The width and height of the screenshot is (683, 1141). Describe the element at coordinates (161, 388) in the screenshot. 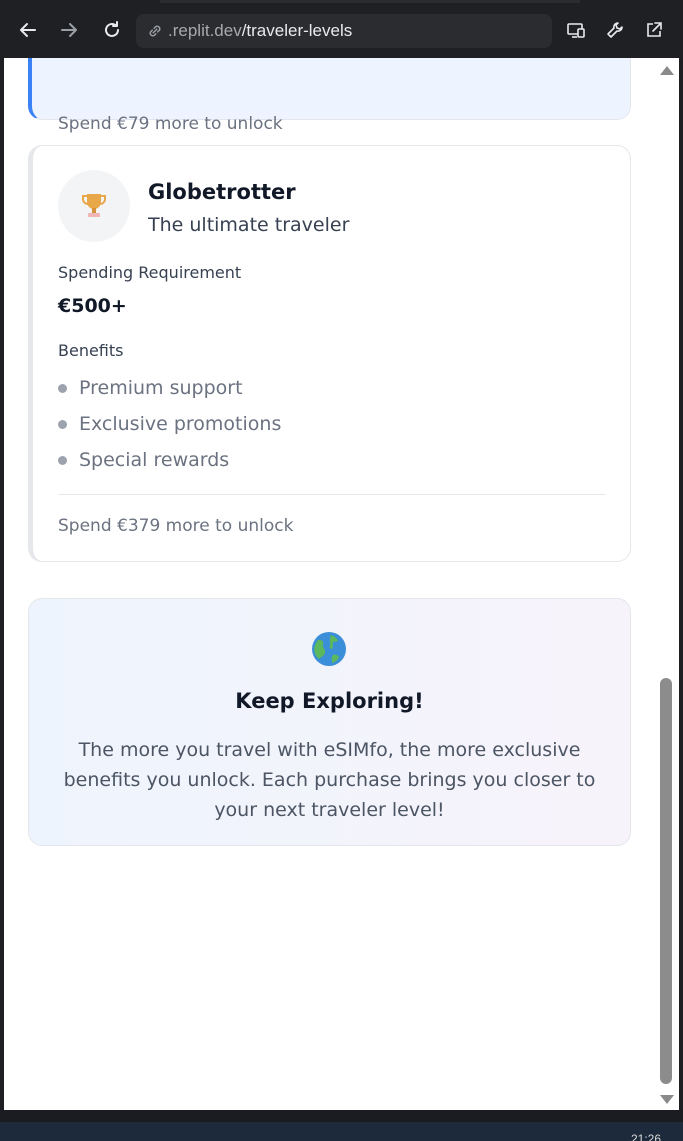

I see `benefit-text: Premium support` at that location.